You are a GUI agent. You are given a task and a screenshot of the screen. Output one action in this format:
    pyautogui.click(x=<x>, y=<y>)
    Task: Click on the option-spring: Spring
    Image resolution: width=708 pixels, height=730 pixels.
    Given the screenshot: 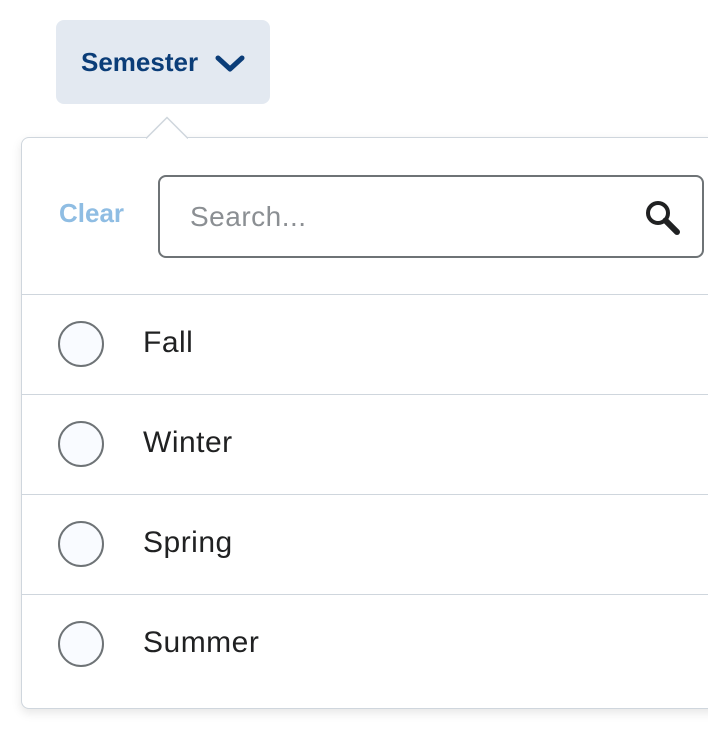 What is the action you would take?
    pyautogui.click(x=365, y=545)
    